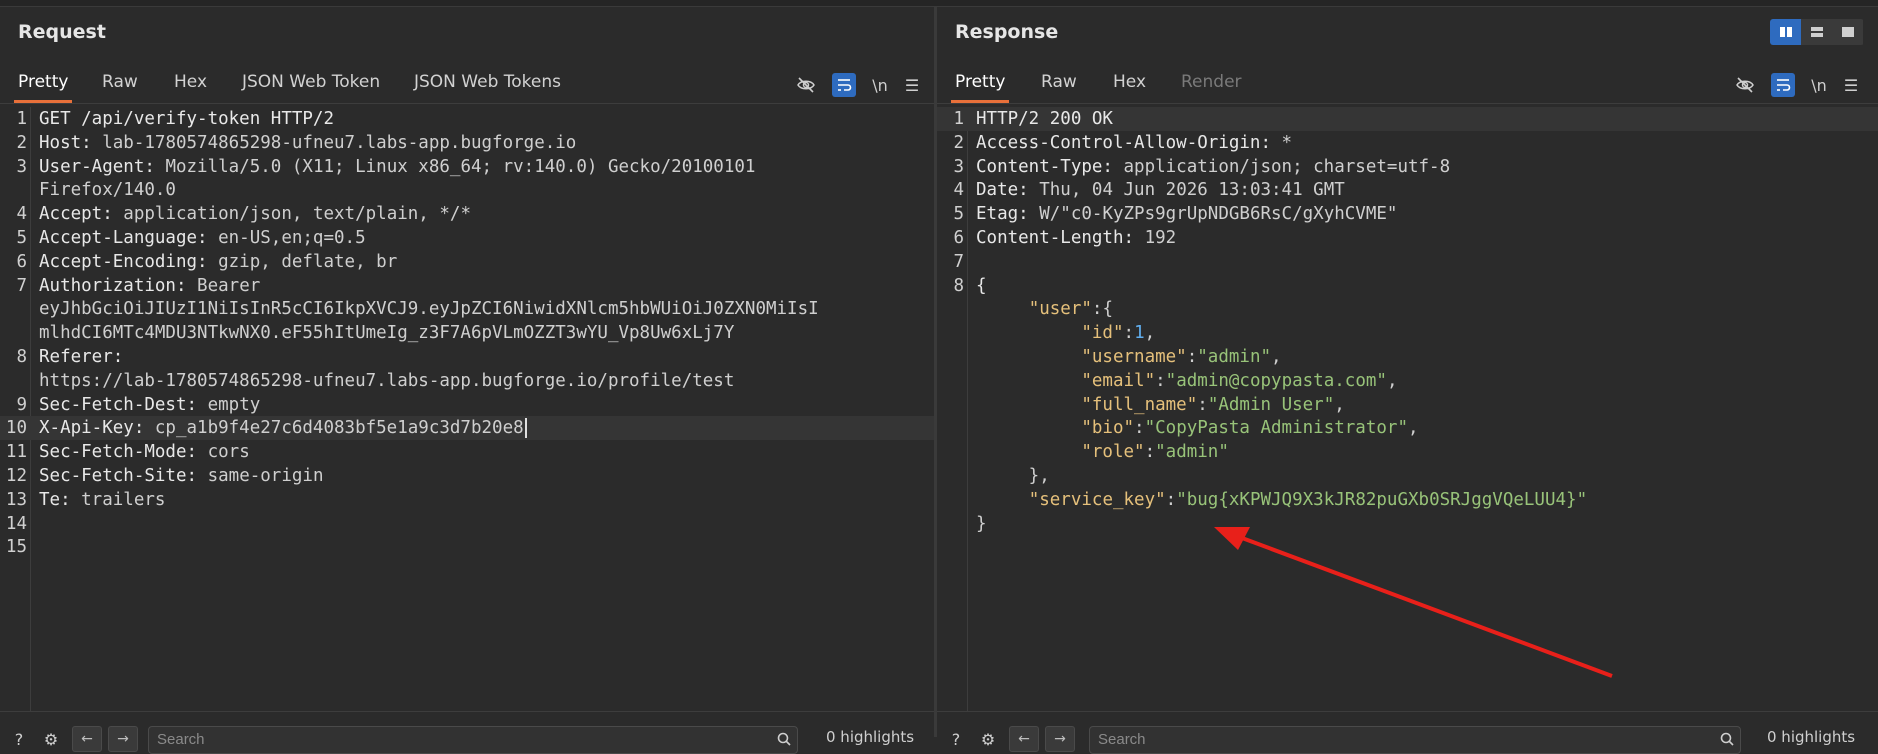  What do you see at coordinates (1076, 238) in the screenshot?
I see `line-text: Content-Length: 192` at bounding box center [1076, 238].